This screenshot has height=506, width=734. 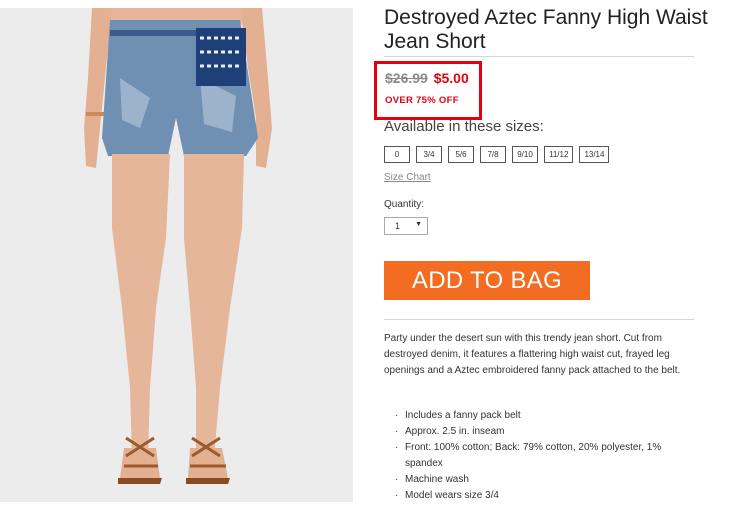 I want to click on feature-item: Model wears size 3/4, so click(x=545, y=496).